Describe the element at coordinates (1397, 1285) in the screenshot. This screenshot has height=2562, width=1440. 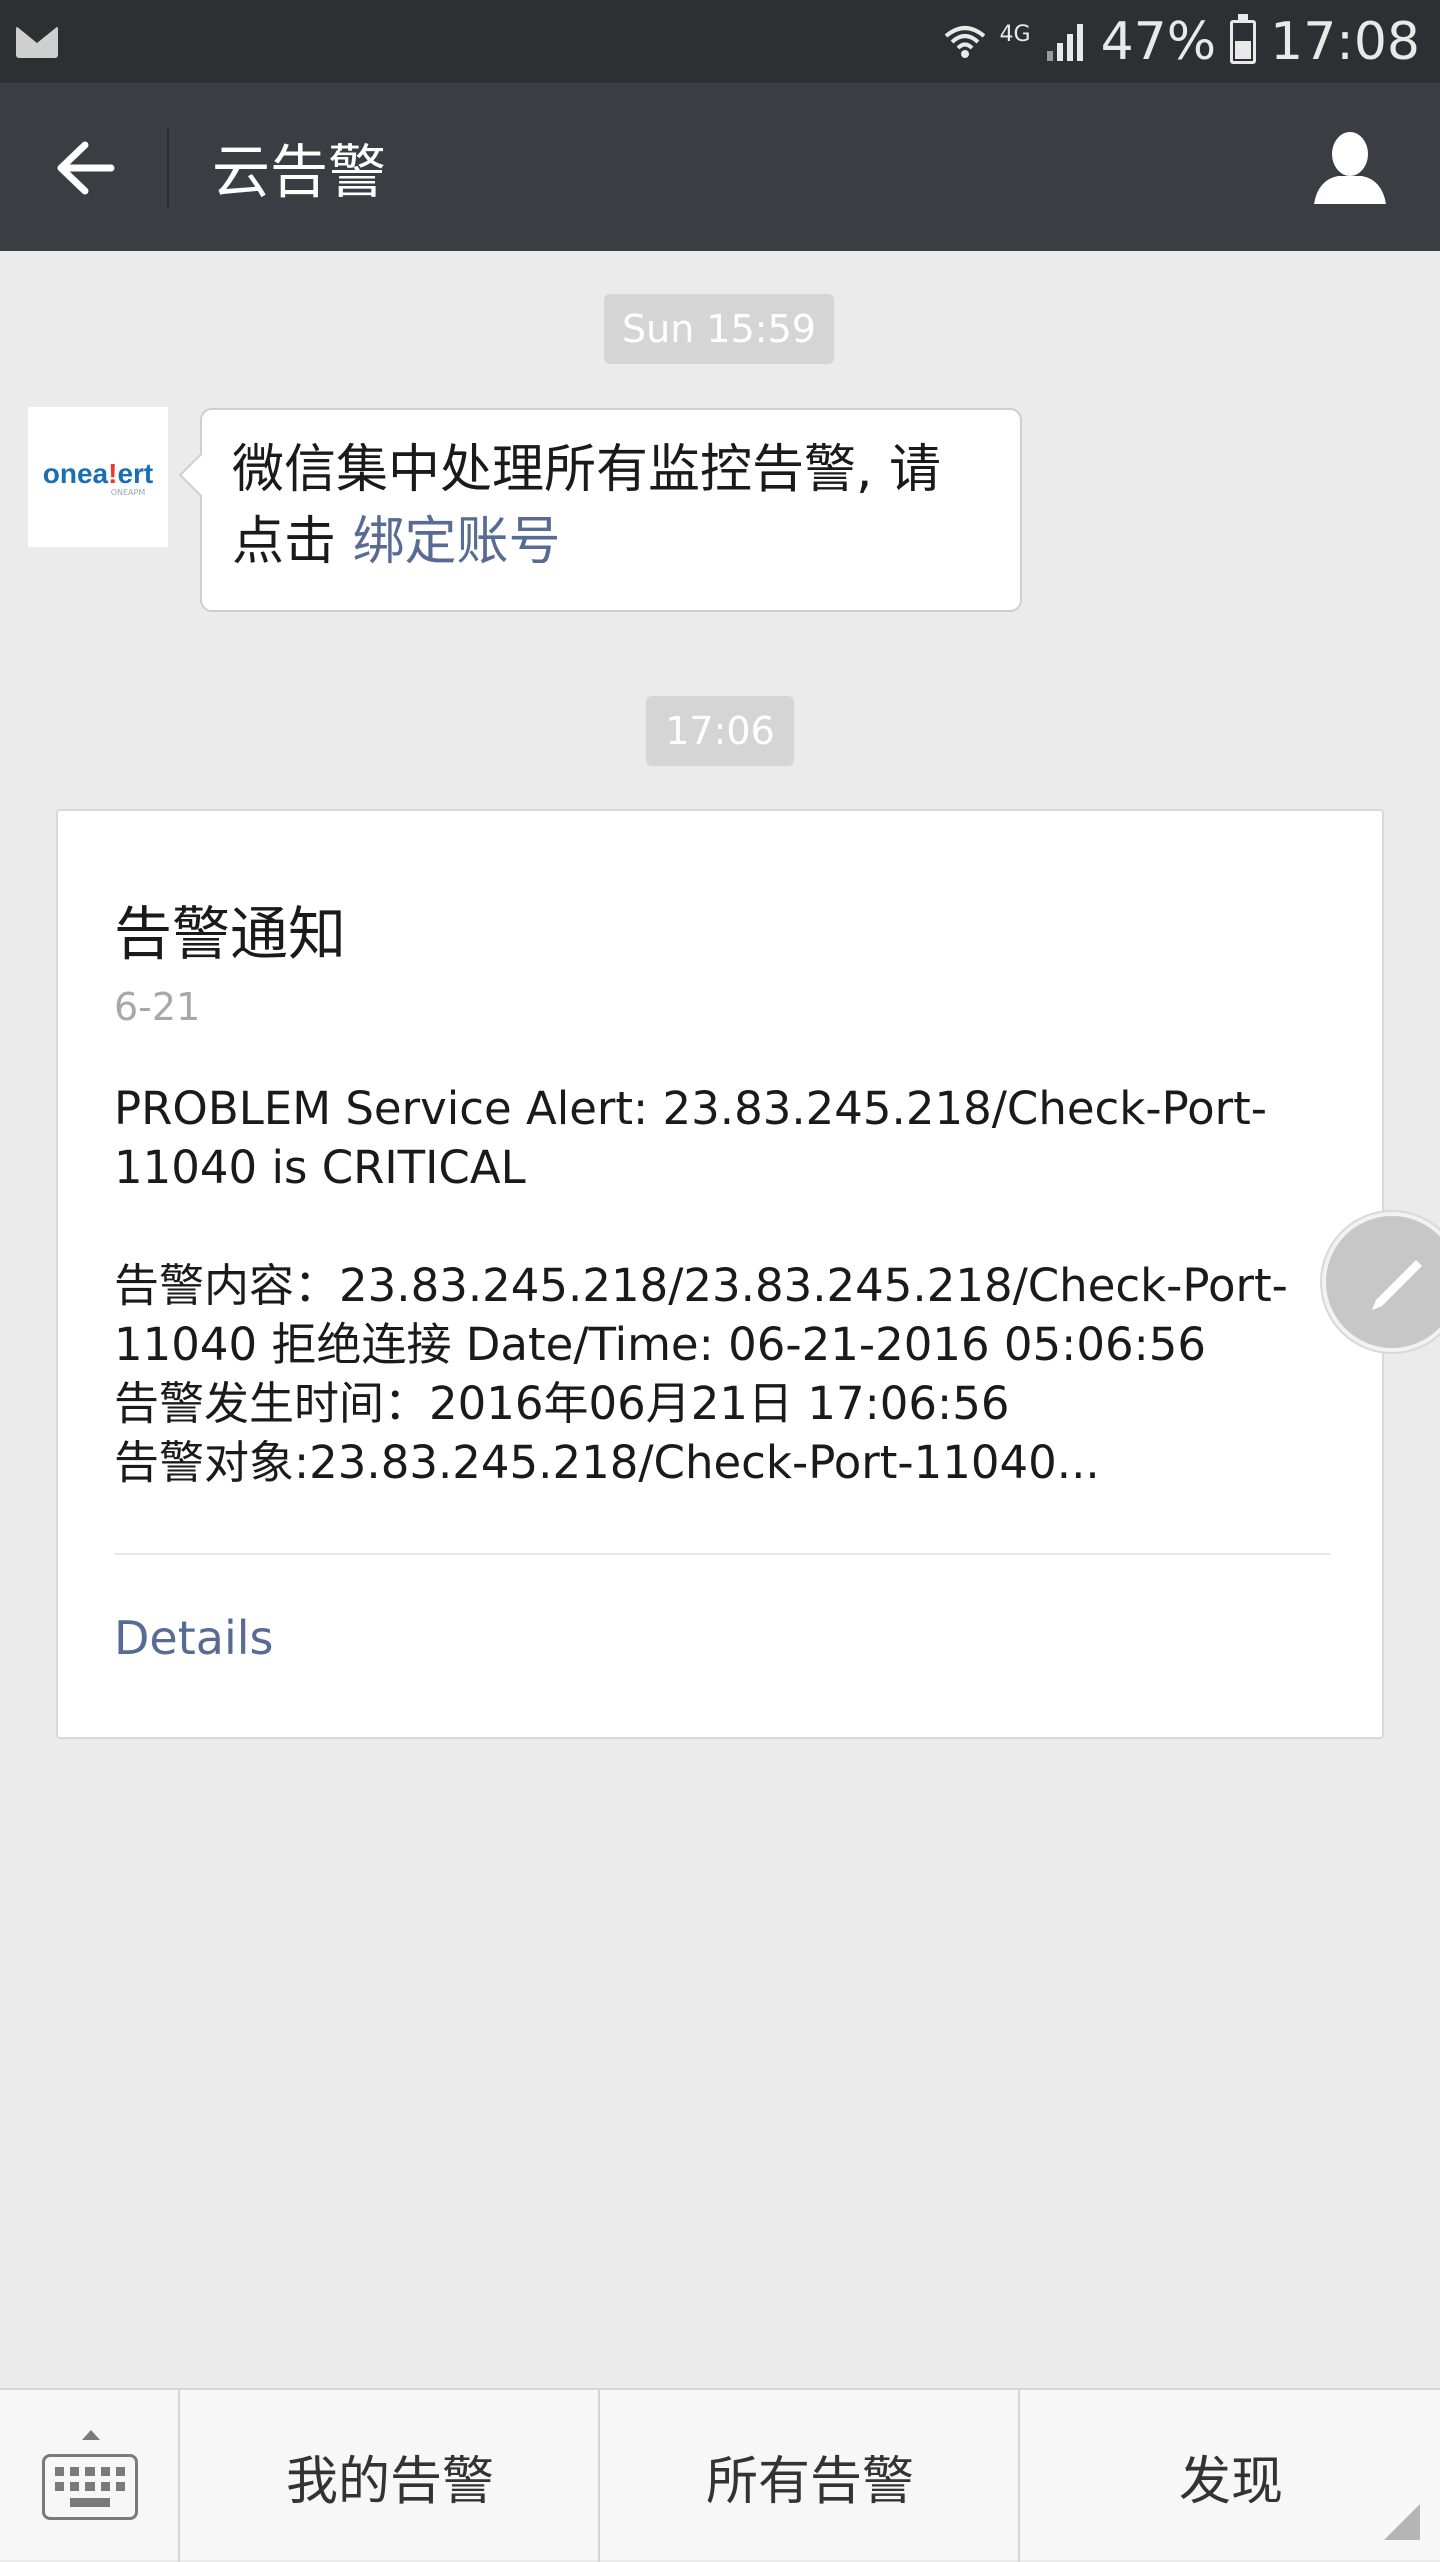
I see `pencil-icon` at that location.